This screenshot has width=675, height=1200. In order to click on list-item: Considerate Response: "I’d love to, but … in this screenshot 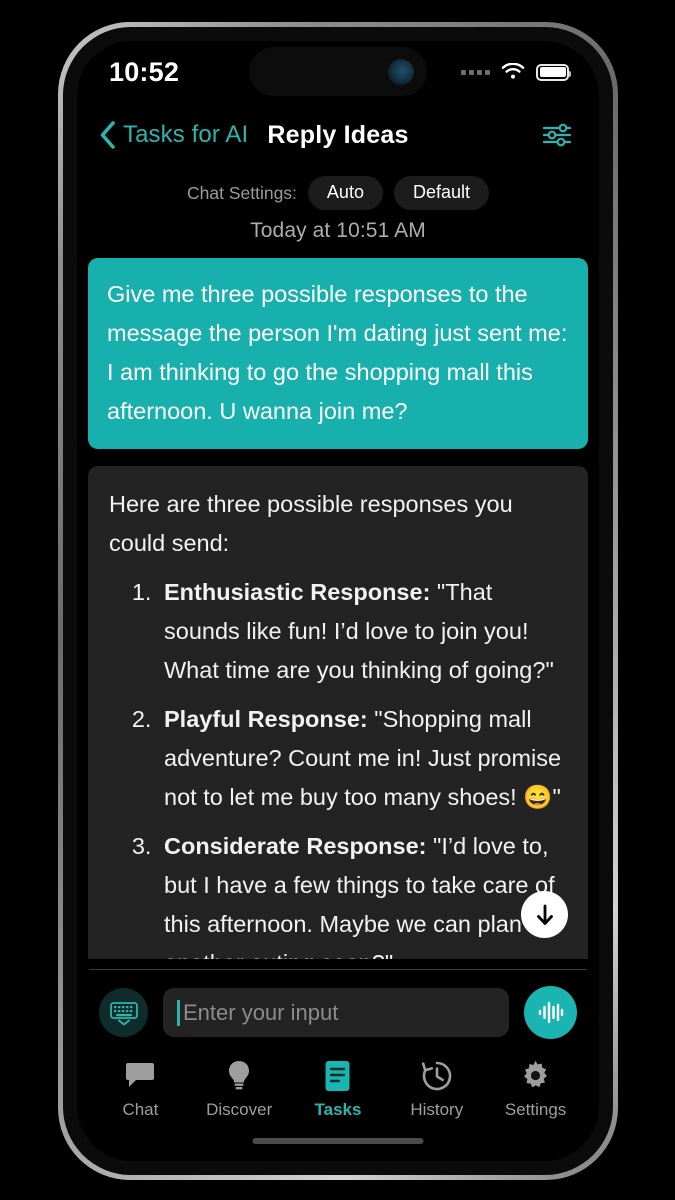, I will do `click(362, 893)`.